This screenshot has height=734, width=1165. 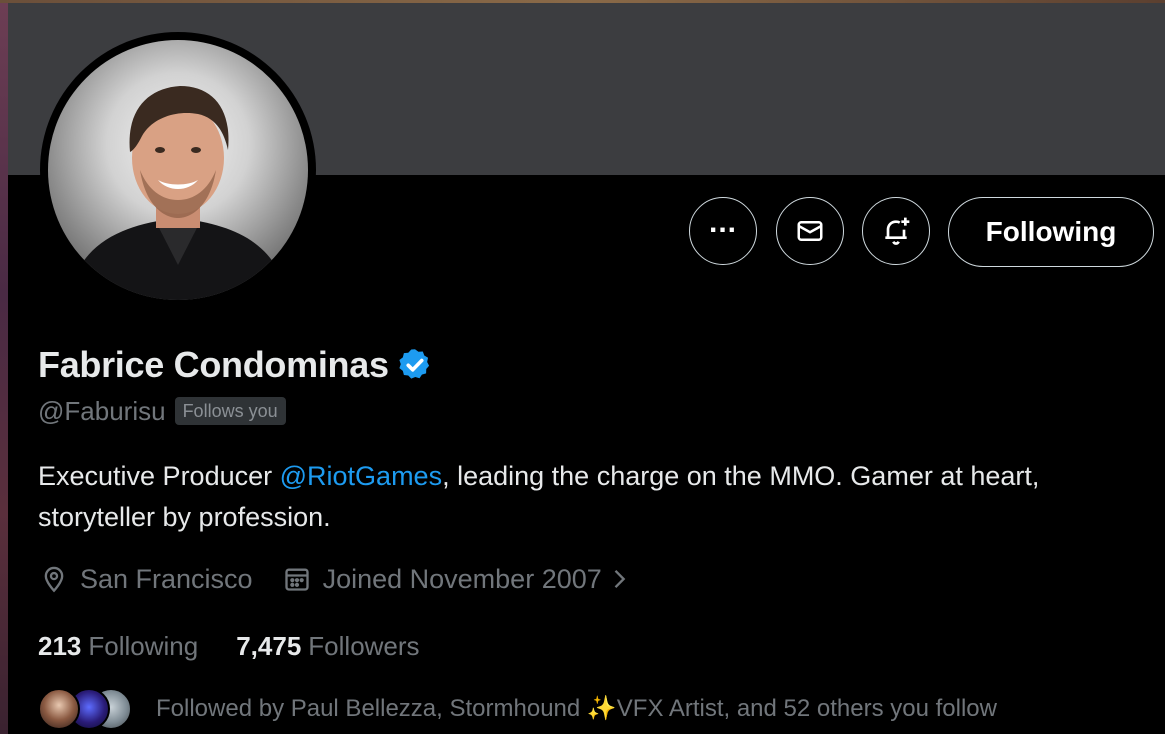 What do you see at coordinates (54, 579) in the screenshot?
I see `location-pin-icon` at bounding box center [54, 579].